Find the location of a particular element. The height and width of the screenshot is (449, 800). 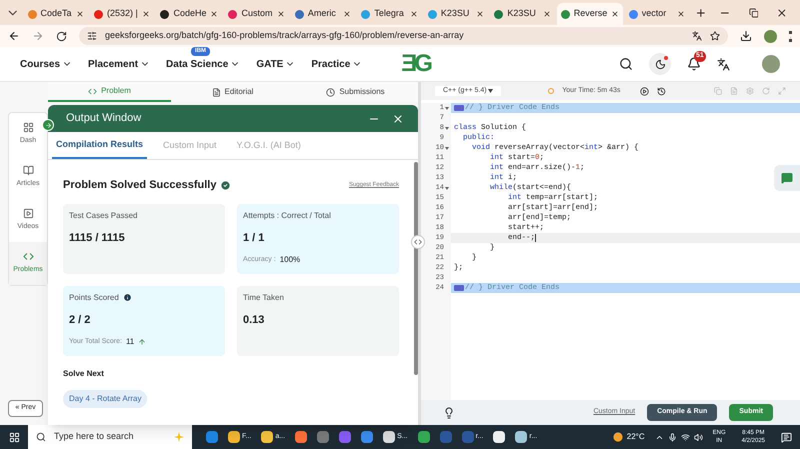

url-text: geeksforgeeks.org/batch/gfg-160-problems/track/arrays-gfg-160/problem/reverse-an-array is located at coordinates (285, 35).